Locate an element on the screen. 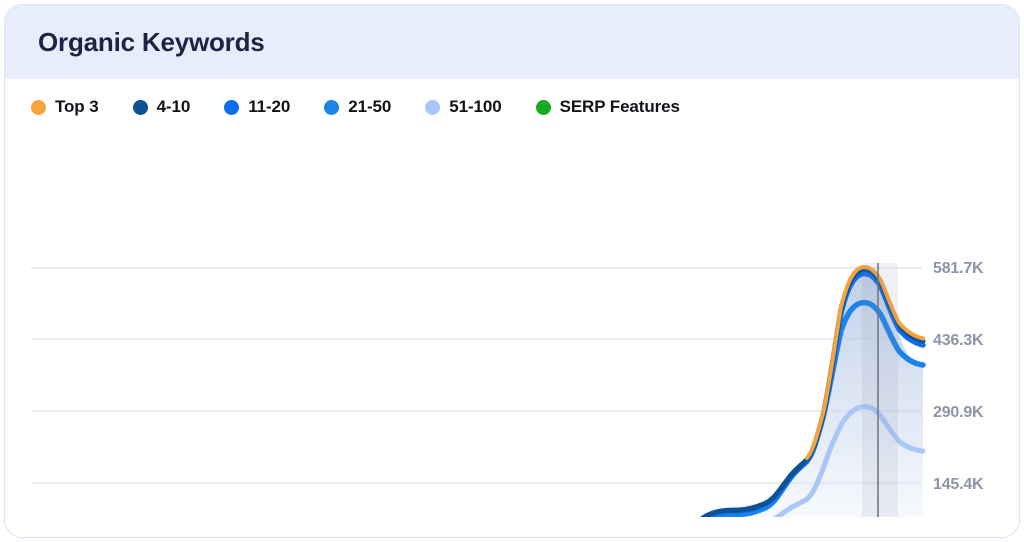 The image size is (1024, 542). legend-label: 11-20 is located at coordinates (269, 106).